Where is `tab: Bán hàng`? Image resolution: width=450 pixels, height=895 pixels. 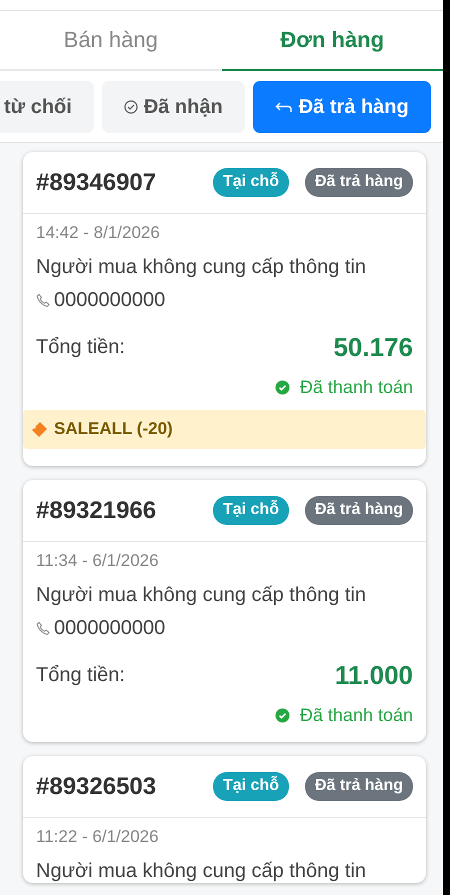 tab: Bán hàng is located at coordinates (111, 41).